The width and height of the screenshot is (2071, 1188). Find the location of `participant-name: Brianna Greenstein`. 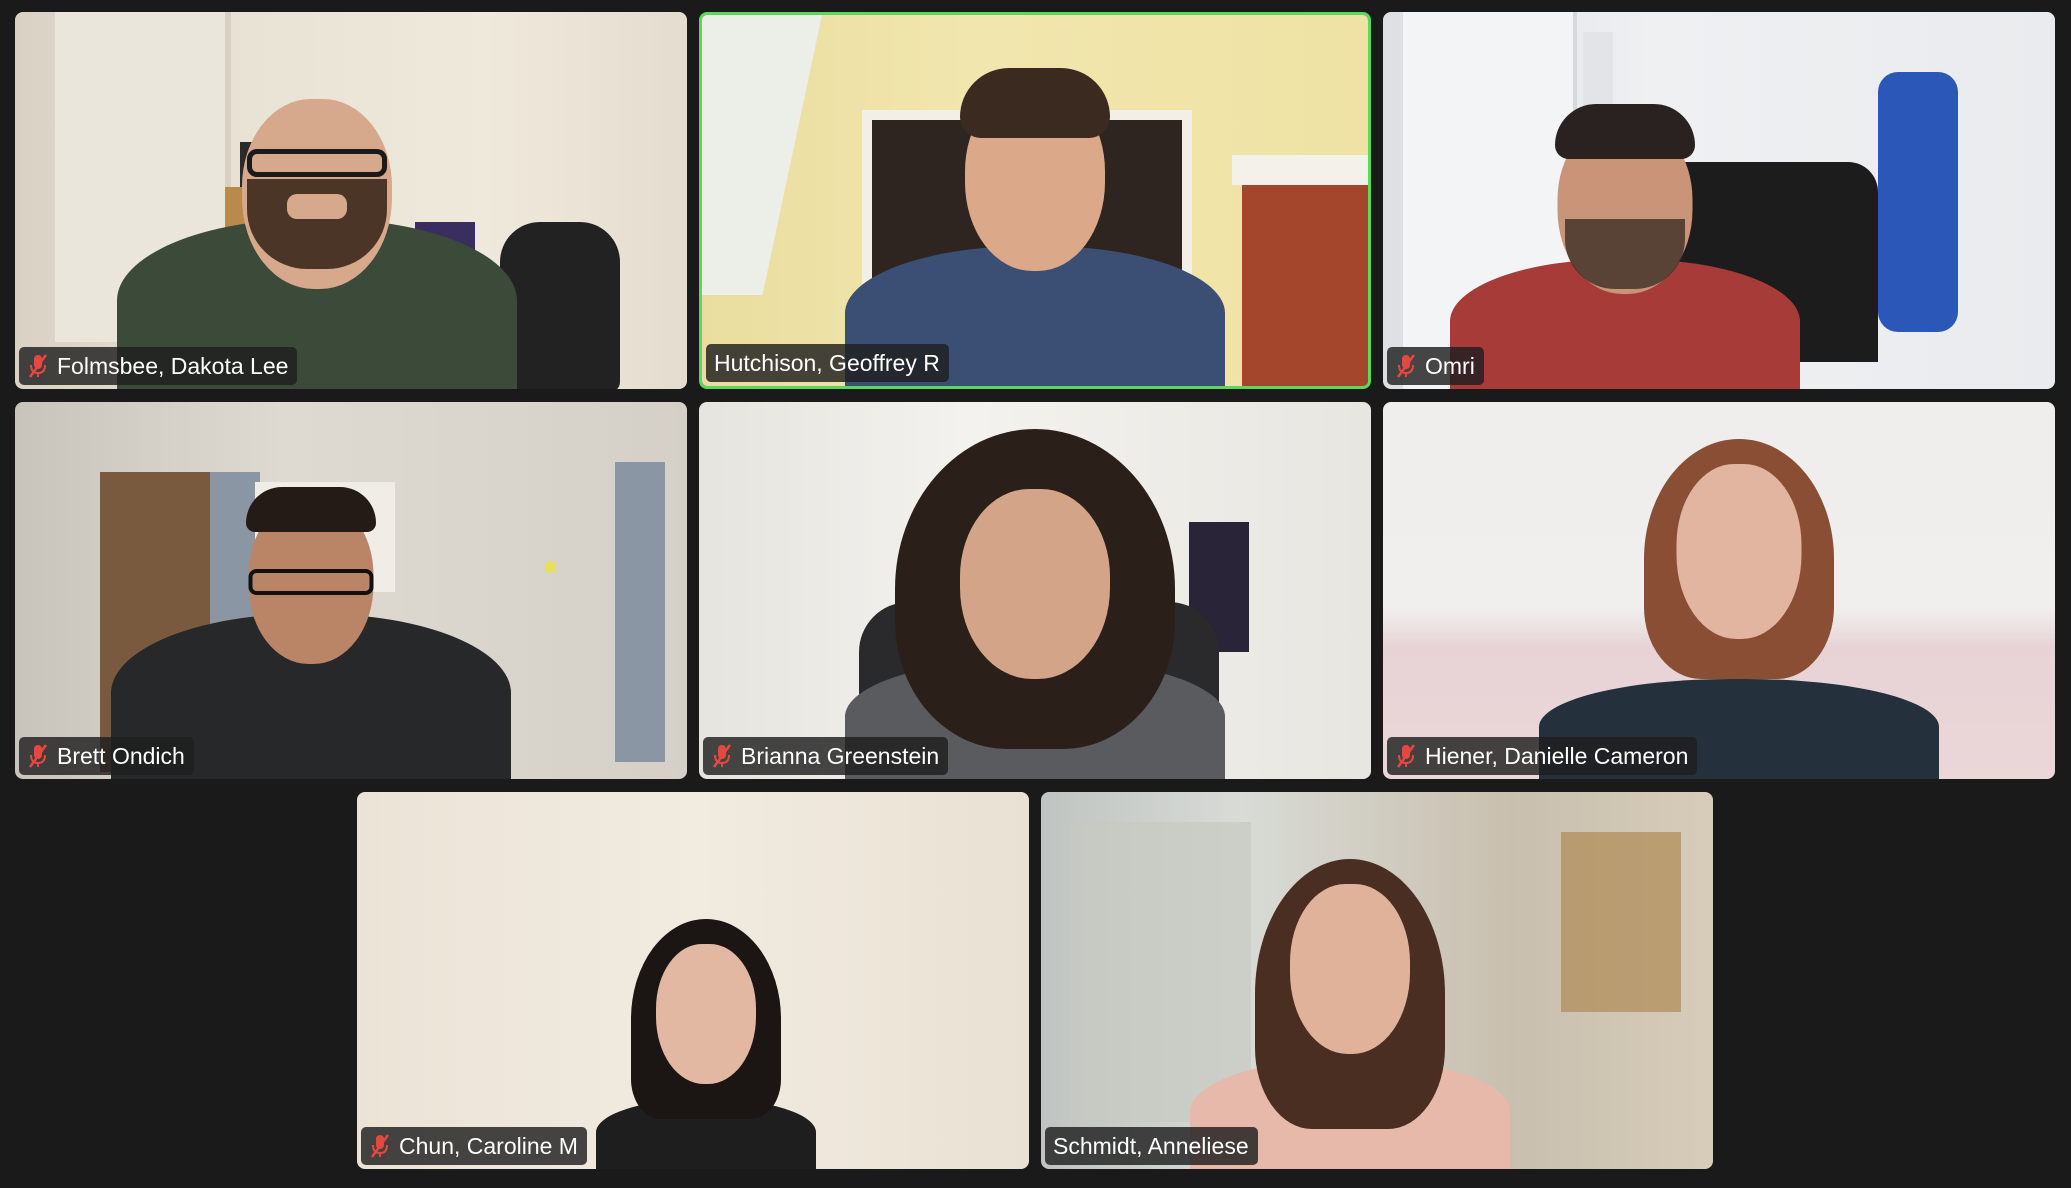

participant-name: Brianna Greenstein is located at coordinates (840, 756).